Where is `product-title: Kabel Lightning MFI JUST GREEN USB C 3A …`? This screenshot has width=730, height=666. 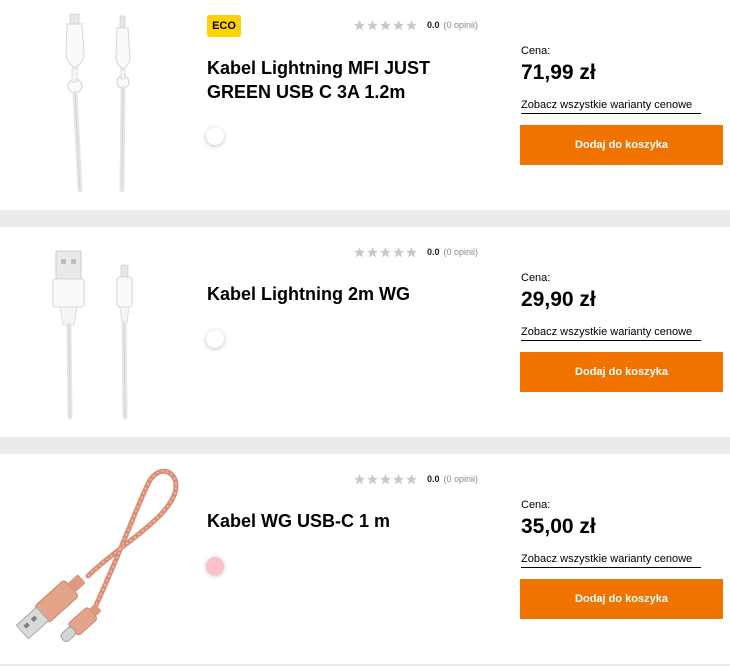 product-title: Kabel Lightning MFI JUST GREEN USB C 3A … is located at coordinates (337, 80).